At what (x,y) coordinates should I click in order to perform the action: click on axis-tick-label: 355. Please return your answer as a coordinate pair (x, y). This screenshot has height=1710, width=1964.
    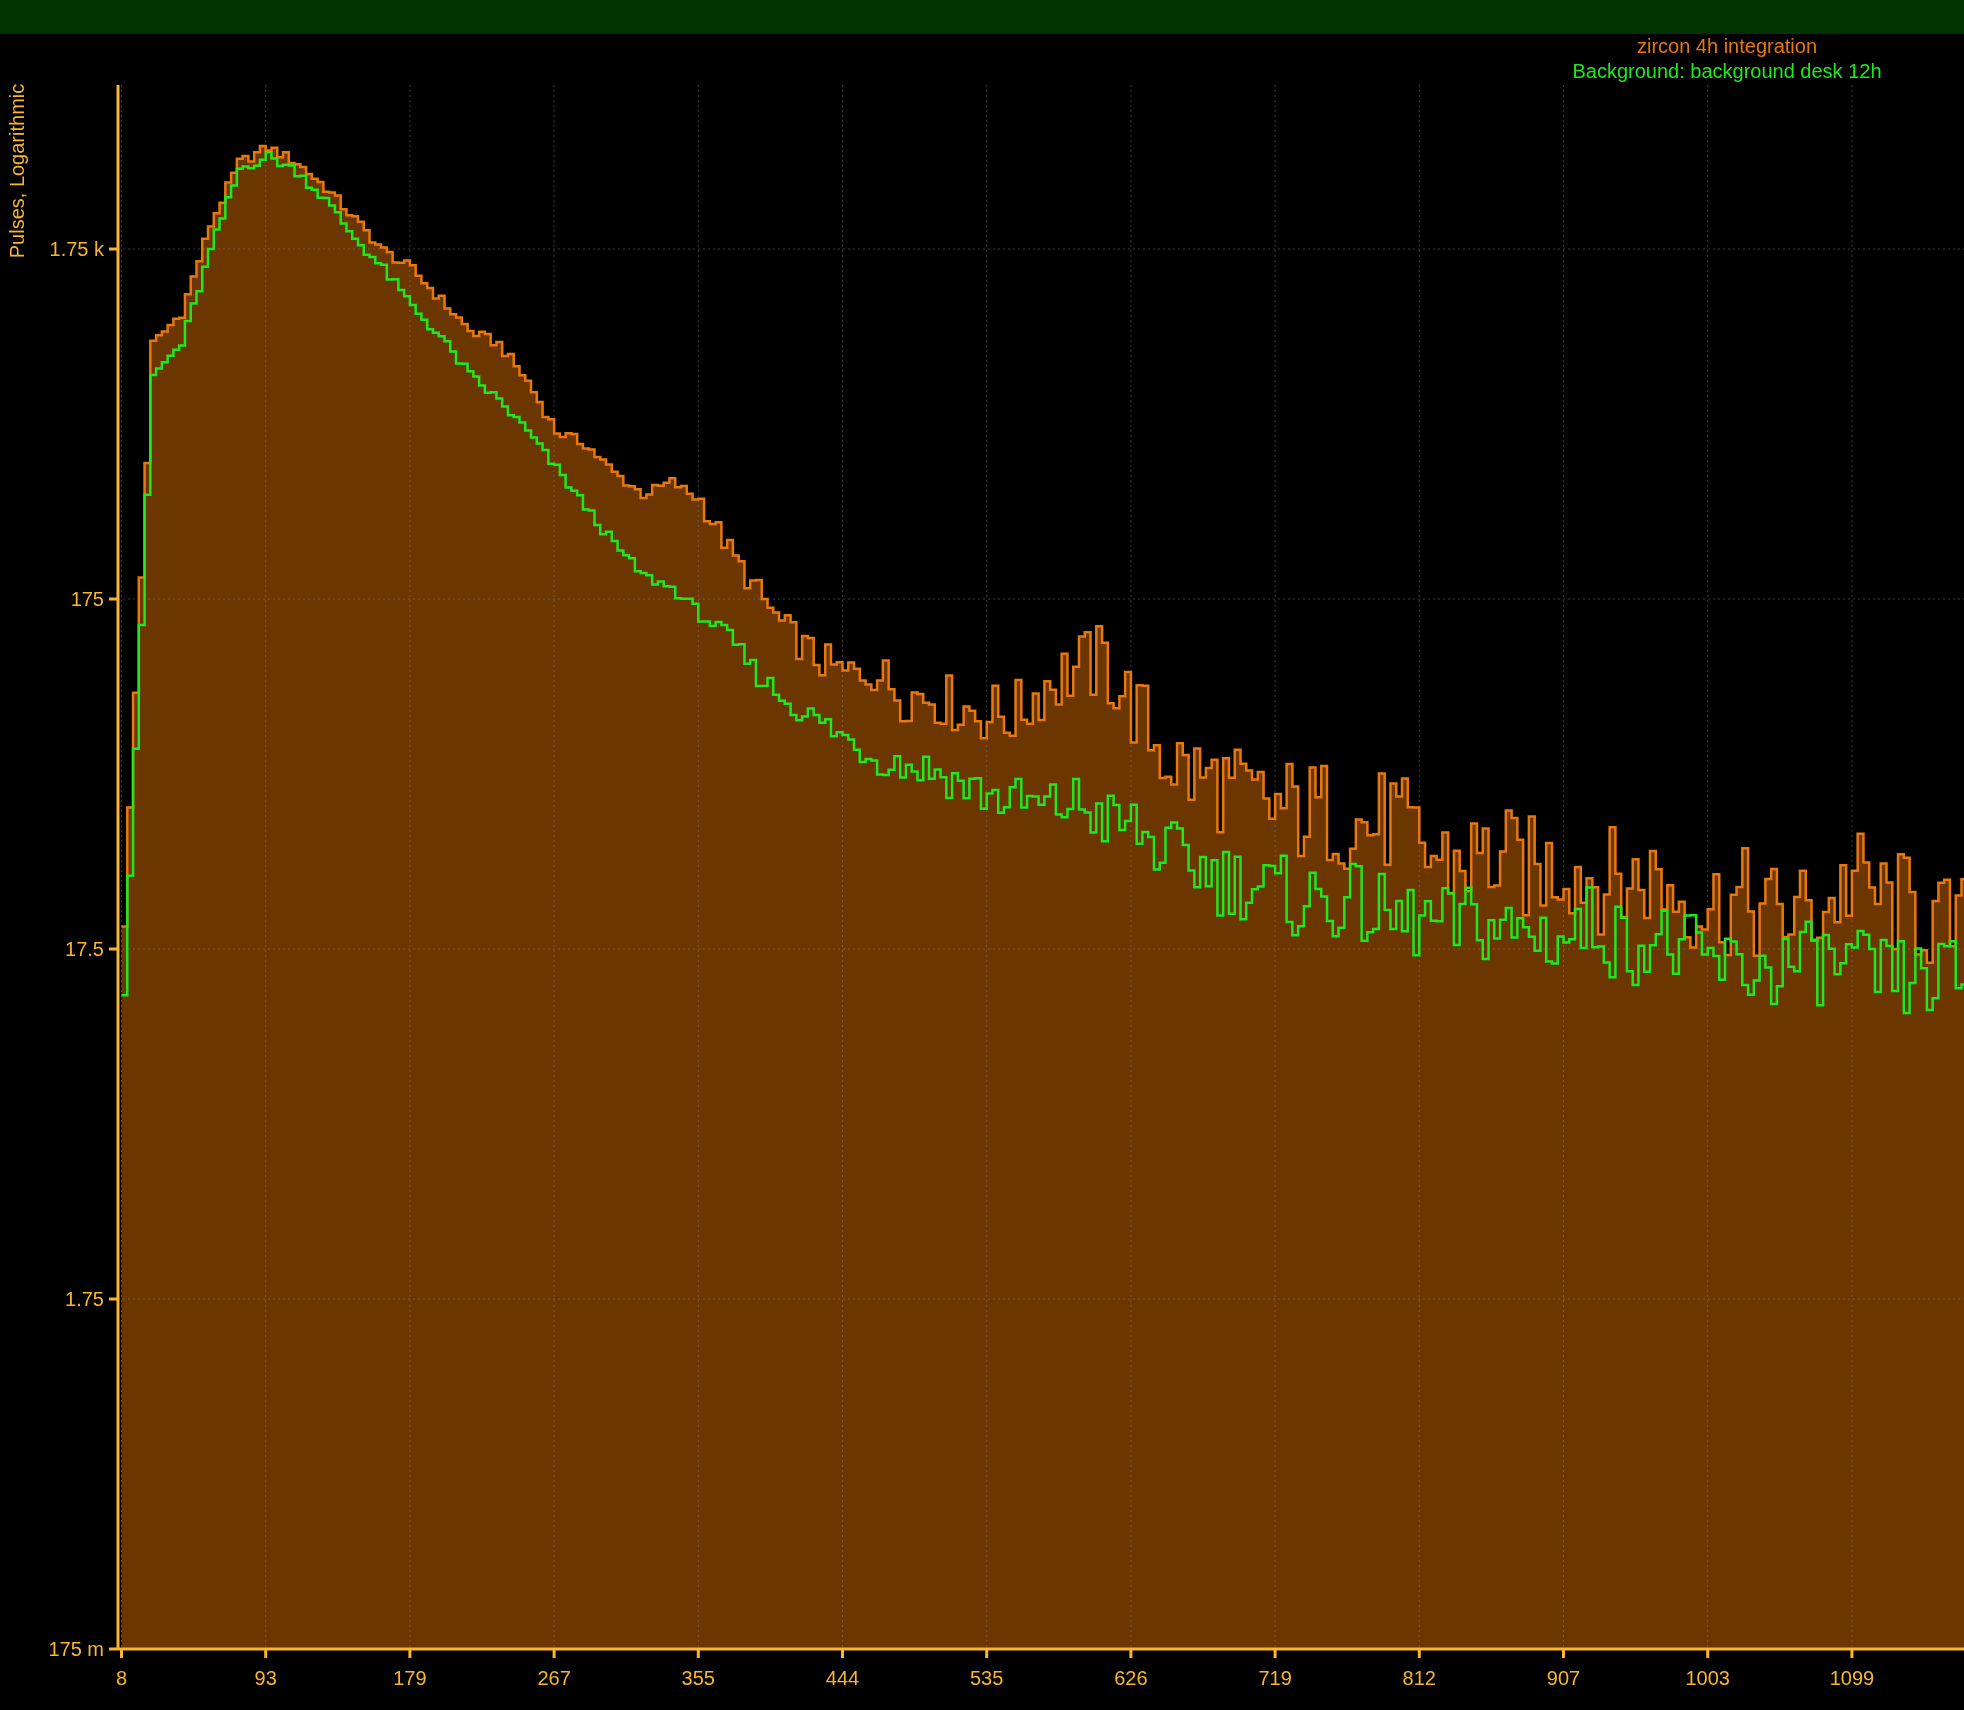
    Looking at the image, I should click on (698, 1678).